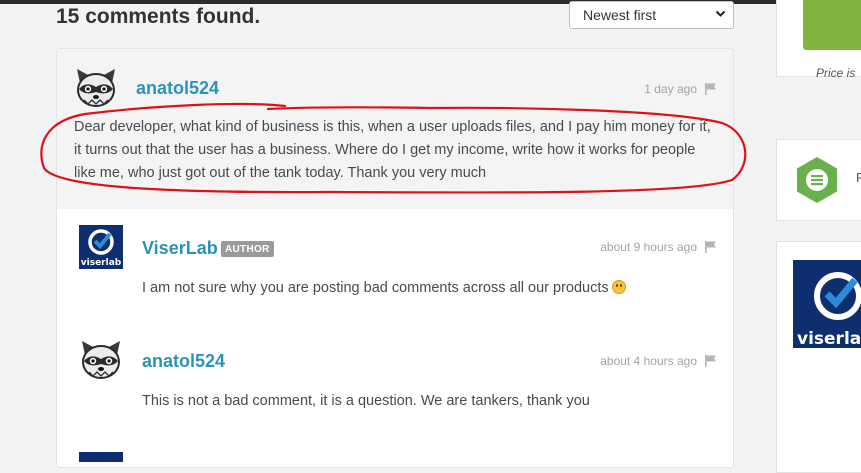 Image resolution: width=861 pixels, height=473 pixels. I want to click on buy-button, so click(832, 25).